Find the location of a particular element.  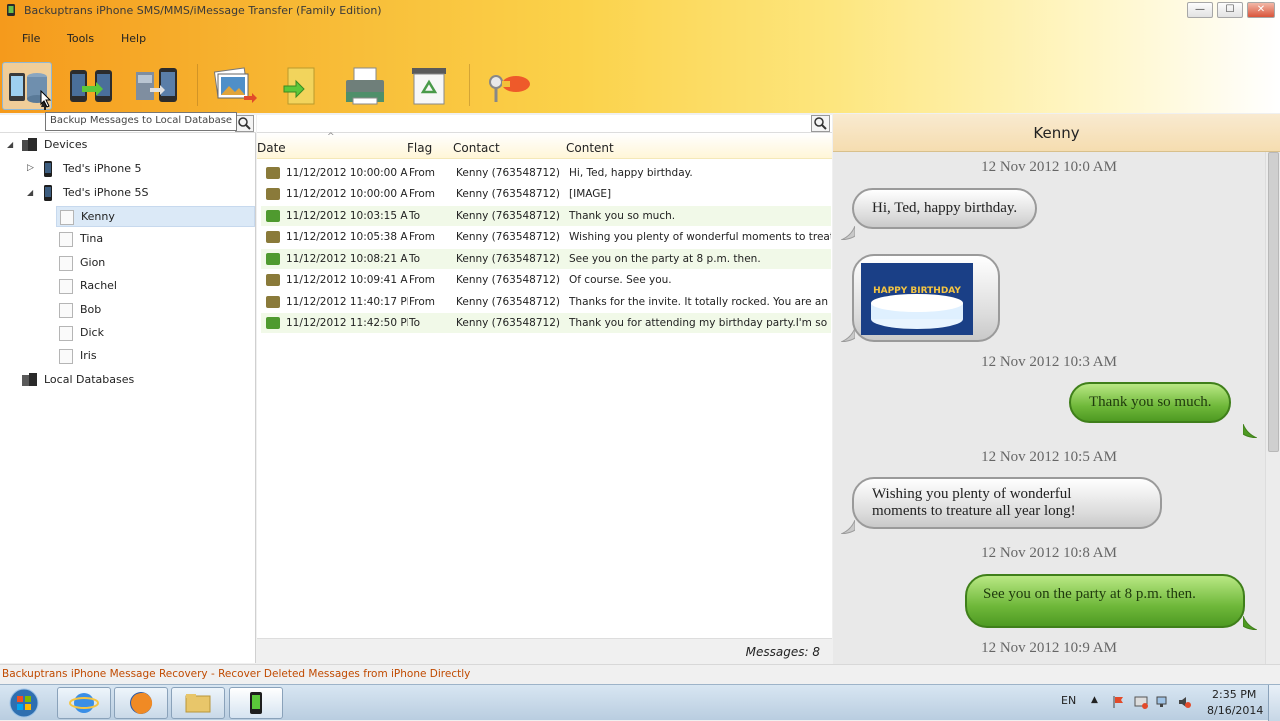

device-search-button is located at coordinates (244, 123).